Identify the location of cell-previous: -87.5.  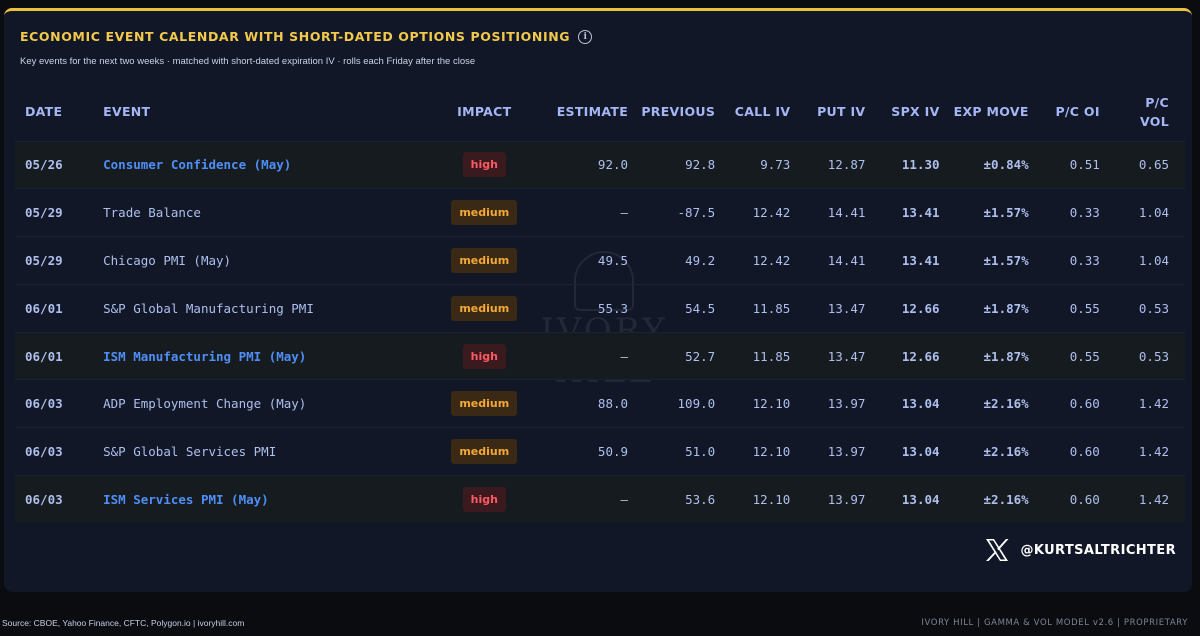
(696, 213).